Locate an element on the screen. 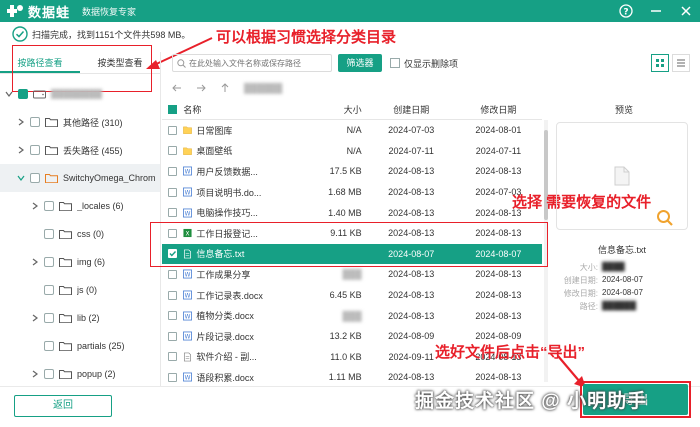  tree-item-lib: lib (2) is located at coordinates (80, 318).